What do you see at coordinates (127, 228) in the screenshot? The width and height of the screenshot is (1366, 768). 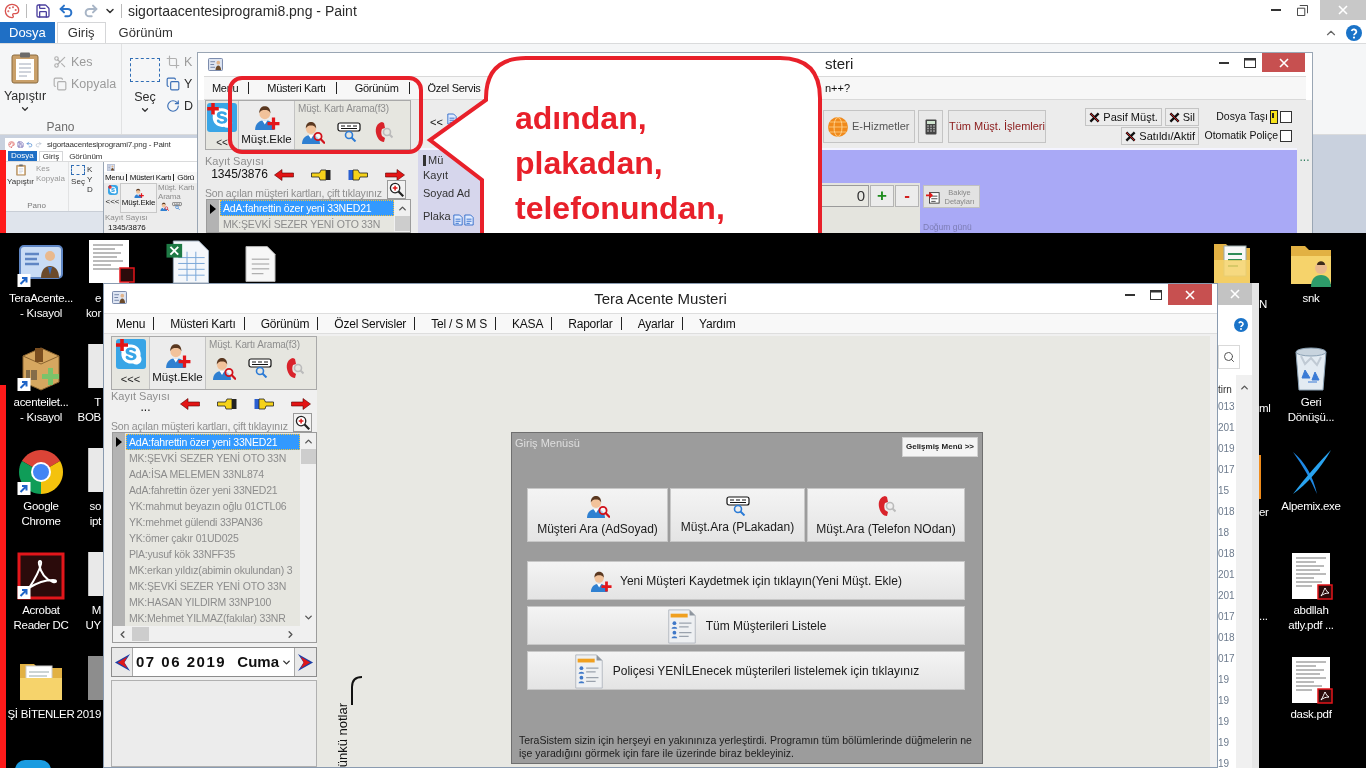 I see `record-count: 1345/3876` at bounding box center [127, 228].